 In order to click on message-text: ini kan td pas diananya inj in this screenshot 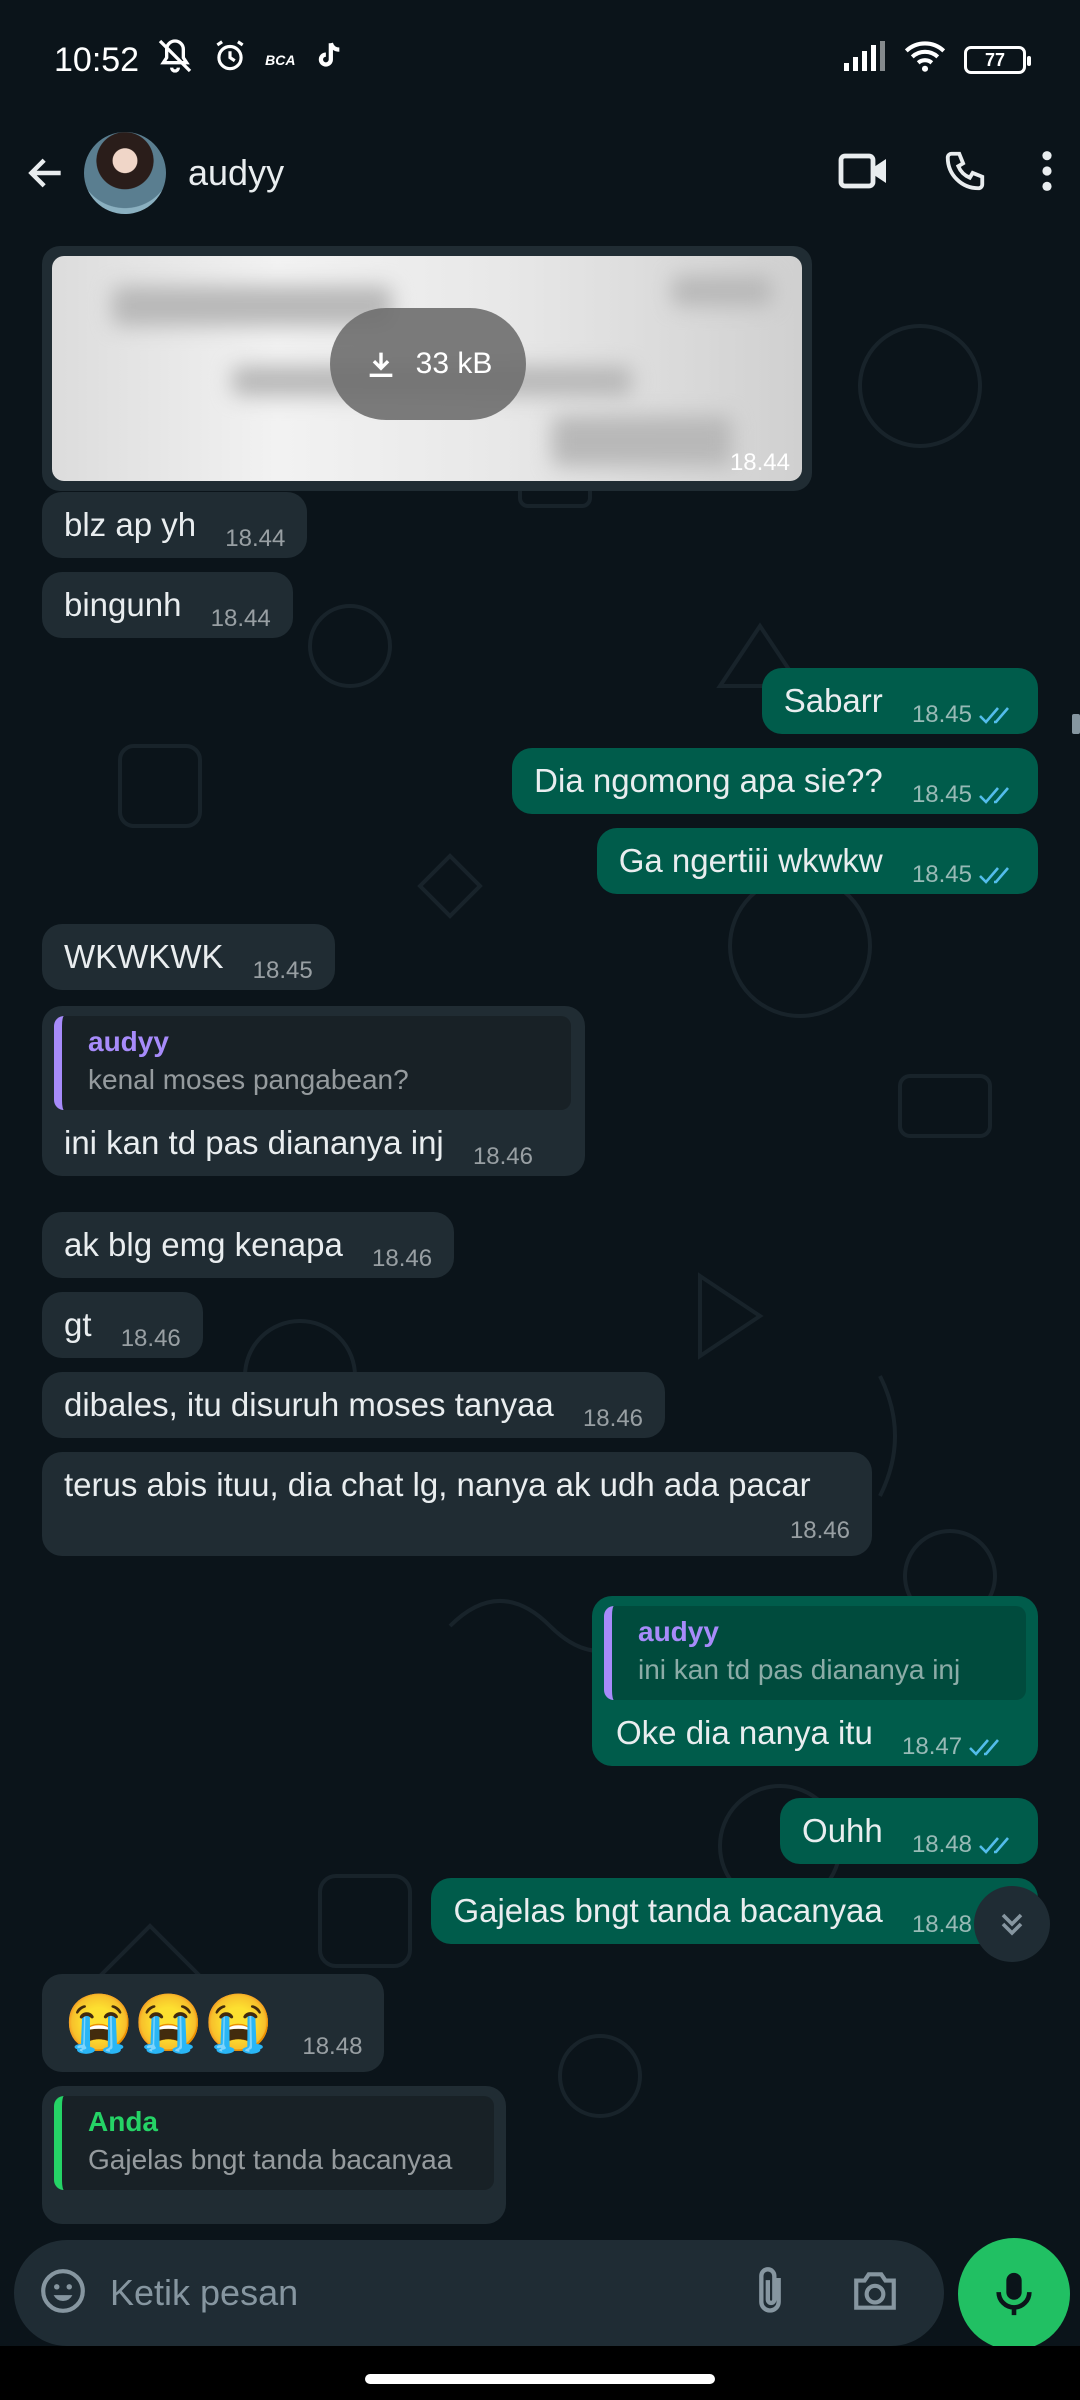, I will do `click(254, 1142)`.